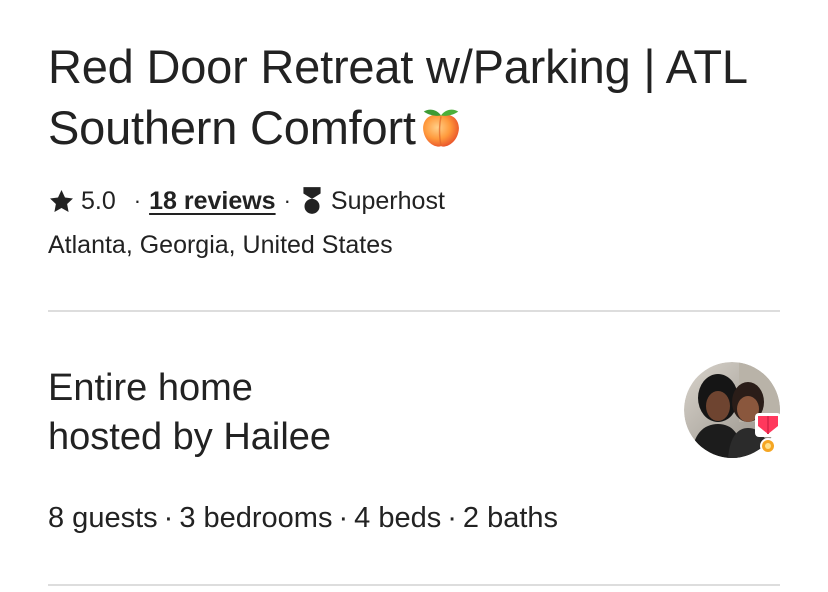 The image size is (828, 592). What do you see at coordinates (328, 413) in the screenshot?
I see `host-heading: Entire home hosted by Hailee` at bounding box center [328, 413].